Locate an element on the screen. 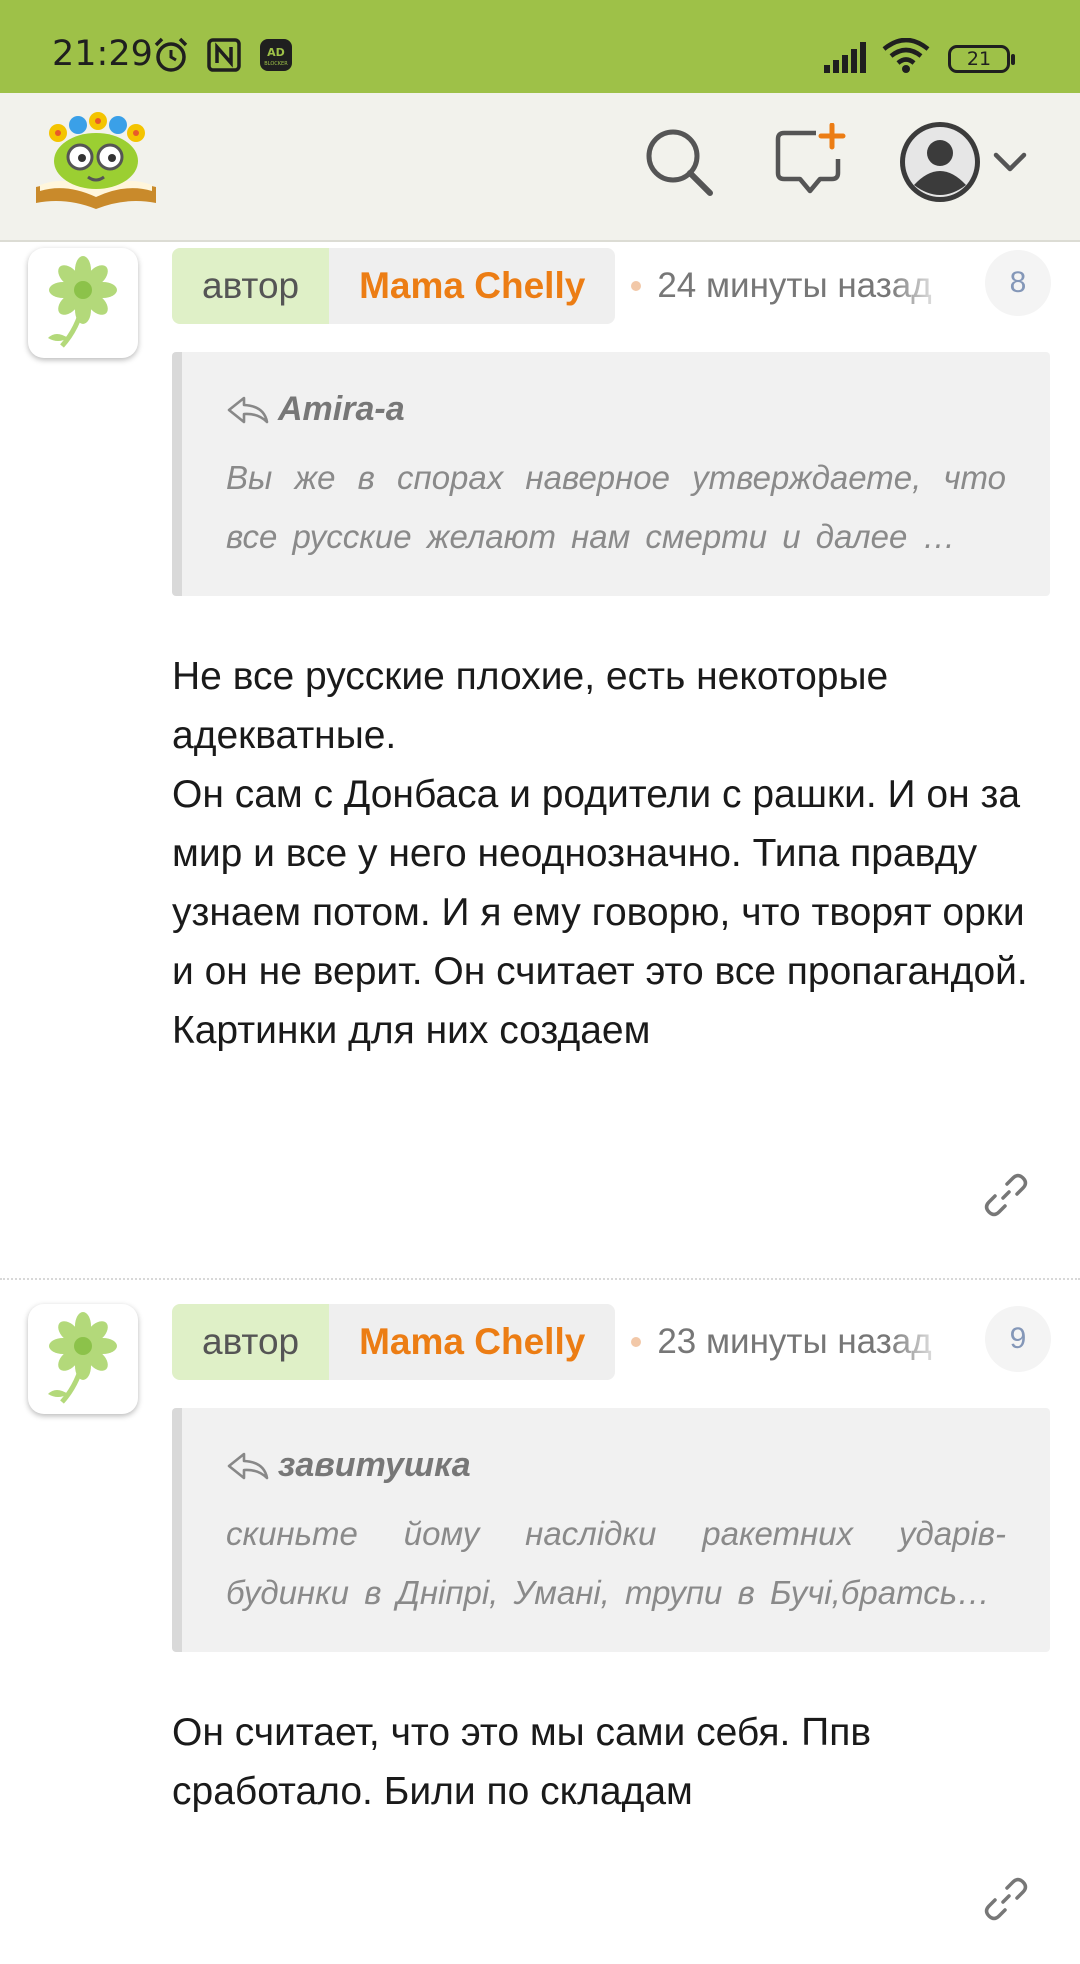 This screenshot has width=1080, height=1964. ad-blocker-icon: AD BLOCKER is located at coordinates (276, 55).